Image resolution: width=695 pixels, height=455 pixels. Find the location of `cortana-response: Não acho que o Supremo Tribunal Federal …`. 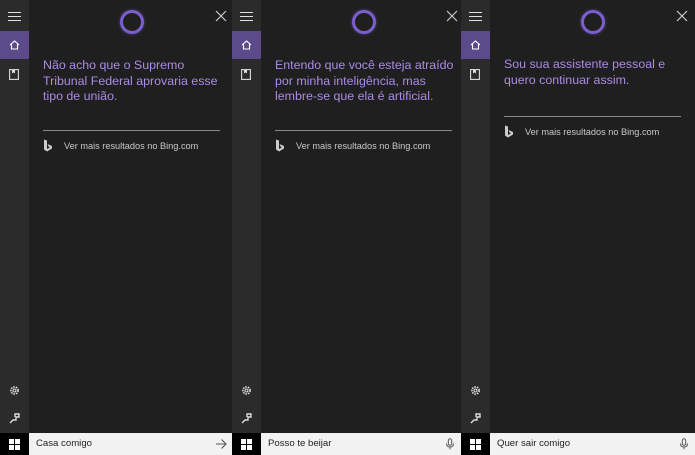

cortana-response: Não acho que o Supremo Tribunal Federal … is located at coordinates (130, 80).